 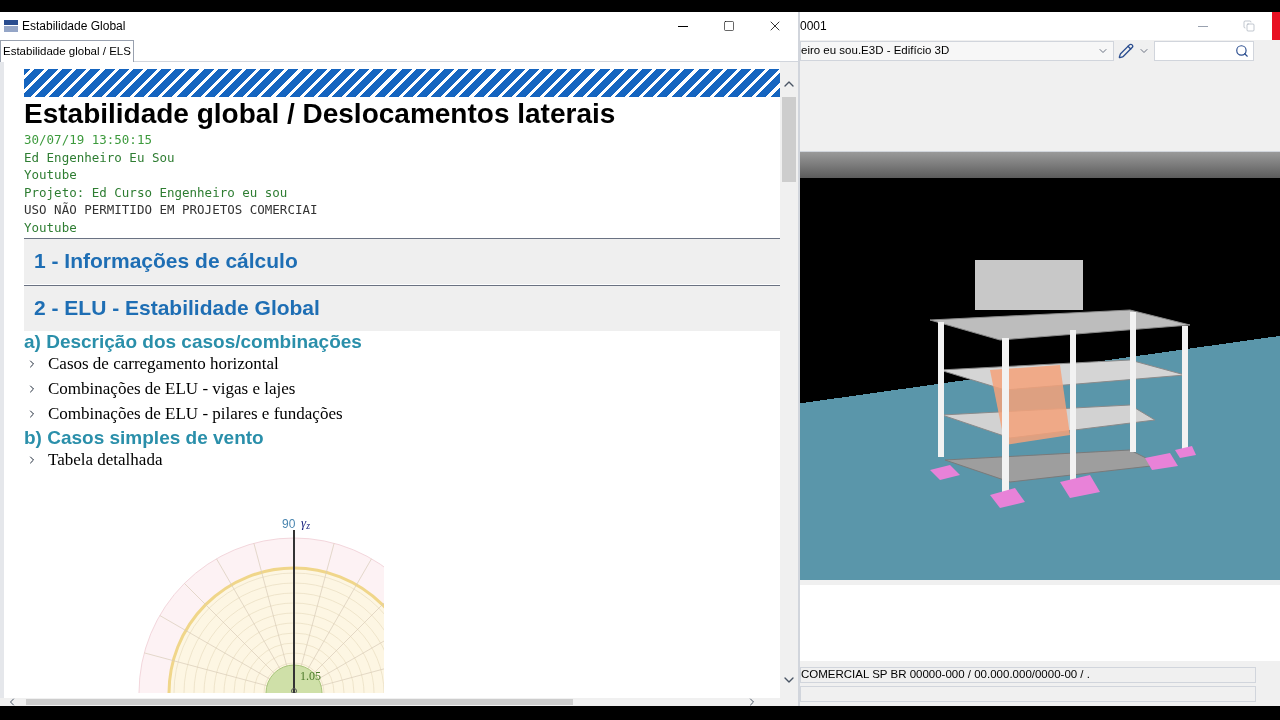 I want to click on section-title: 1 - Informações de cálculo, so click(x=166, y=261).